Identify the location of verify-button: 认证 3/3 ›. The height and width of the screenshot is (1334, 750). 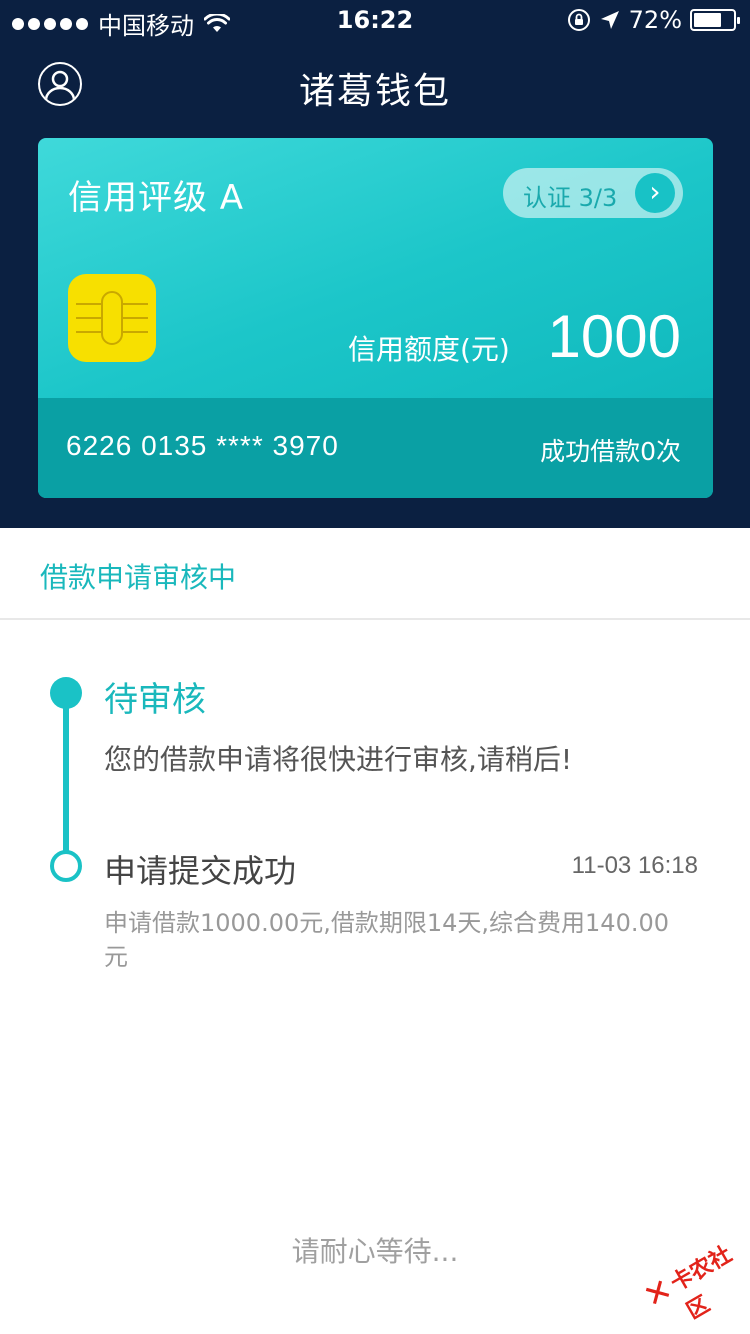
(593, 193).